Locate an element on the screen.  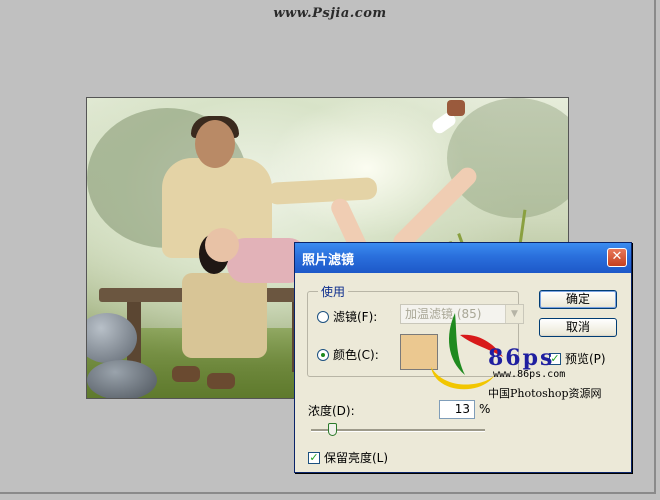
ok-button: 确定 is located at coordinates (578, 299).